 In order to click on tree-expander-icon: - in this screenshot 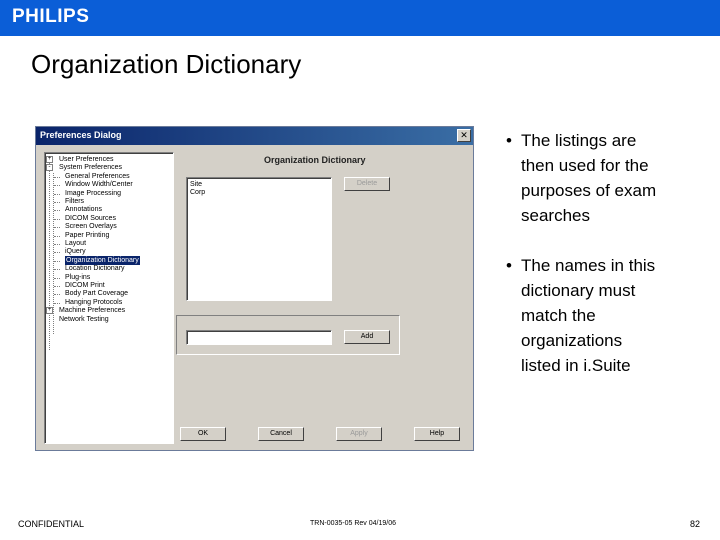, I will do `click(49, 168)`.